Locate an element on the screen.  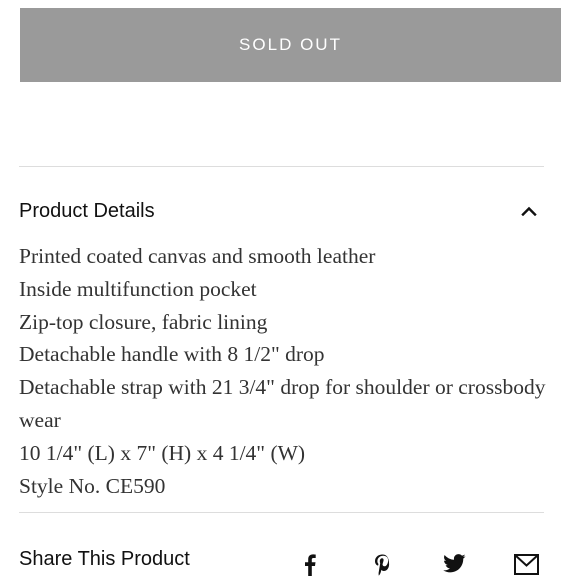
pinterest-icon is located at coordinates (382, 567).